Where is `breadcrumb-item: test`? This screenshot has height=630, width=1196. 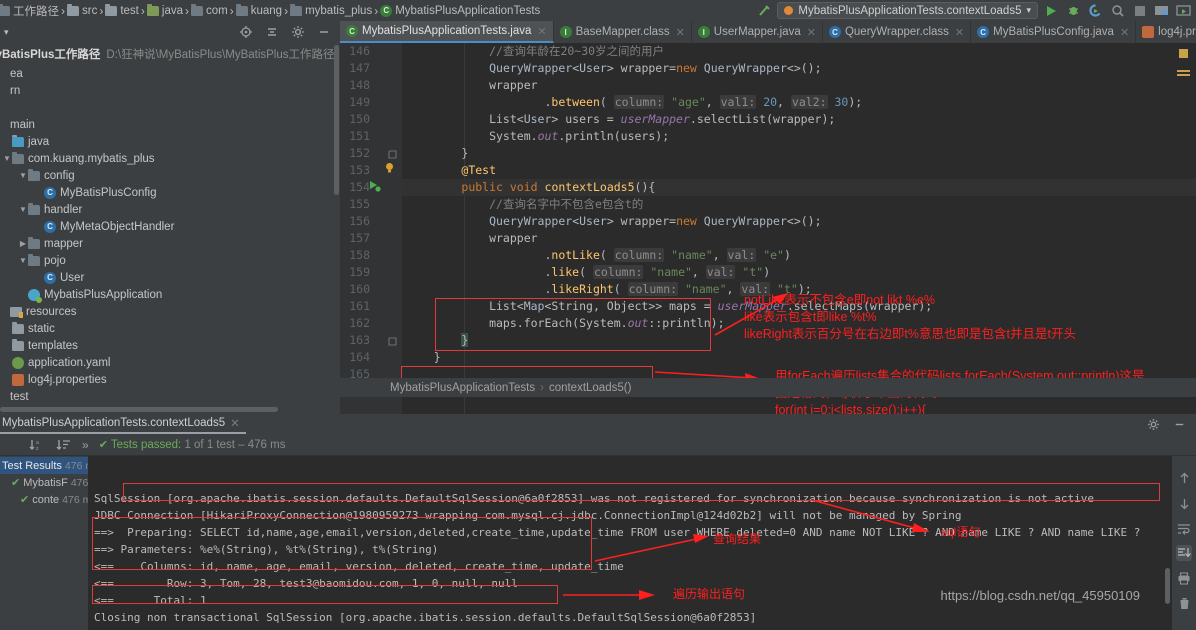
breadcrumb-item: test is located at coordinates (122, 10).